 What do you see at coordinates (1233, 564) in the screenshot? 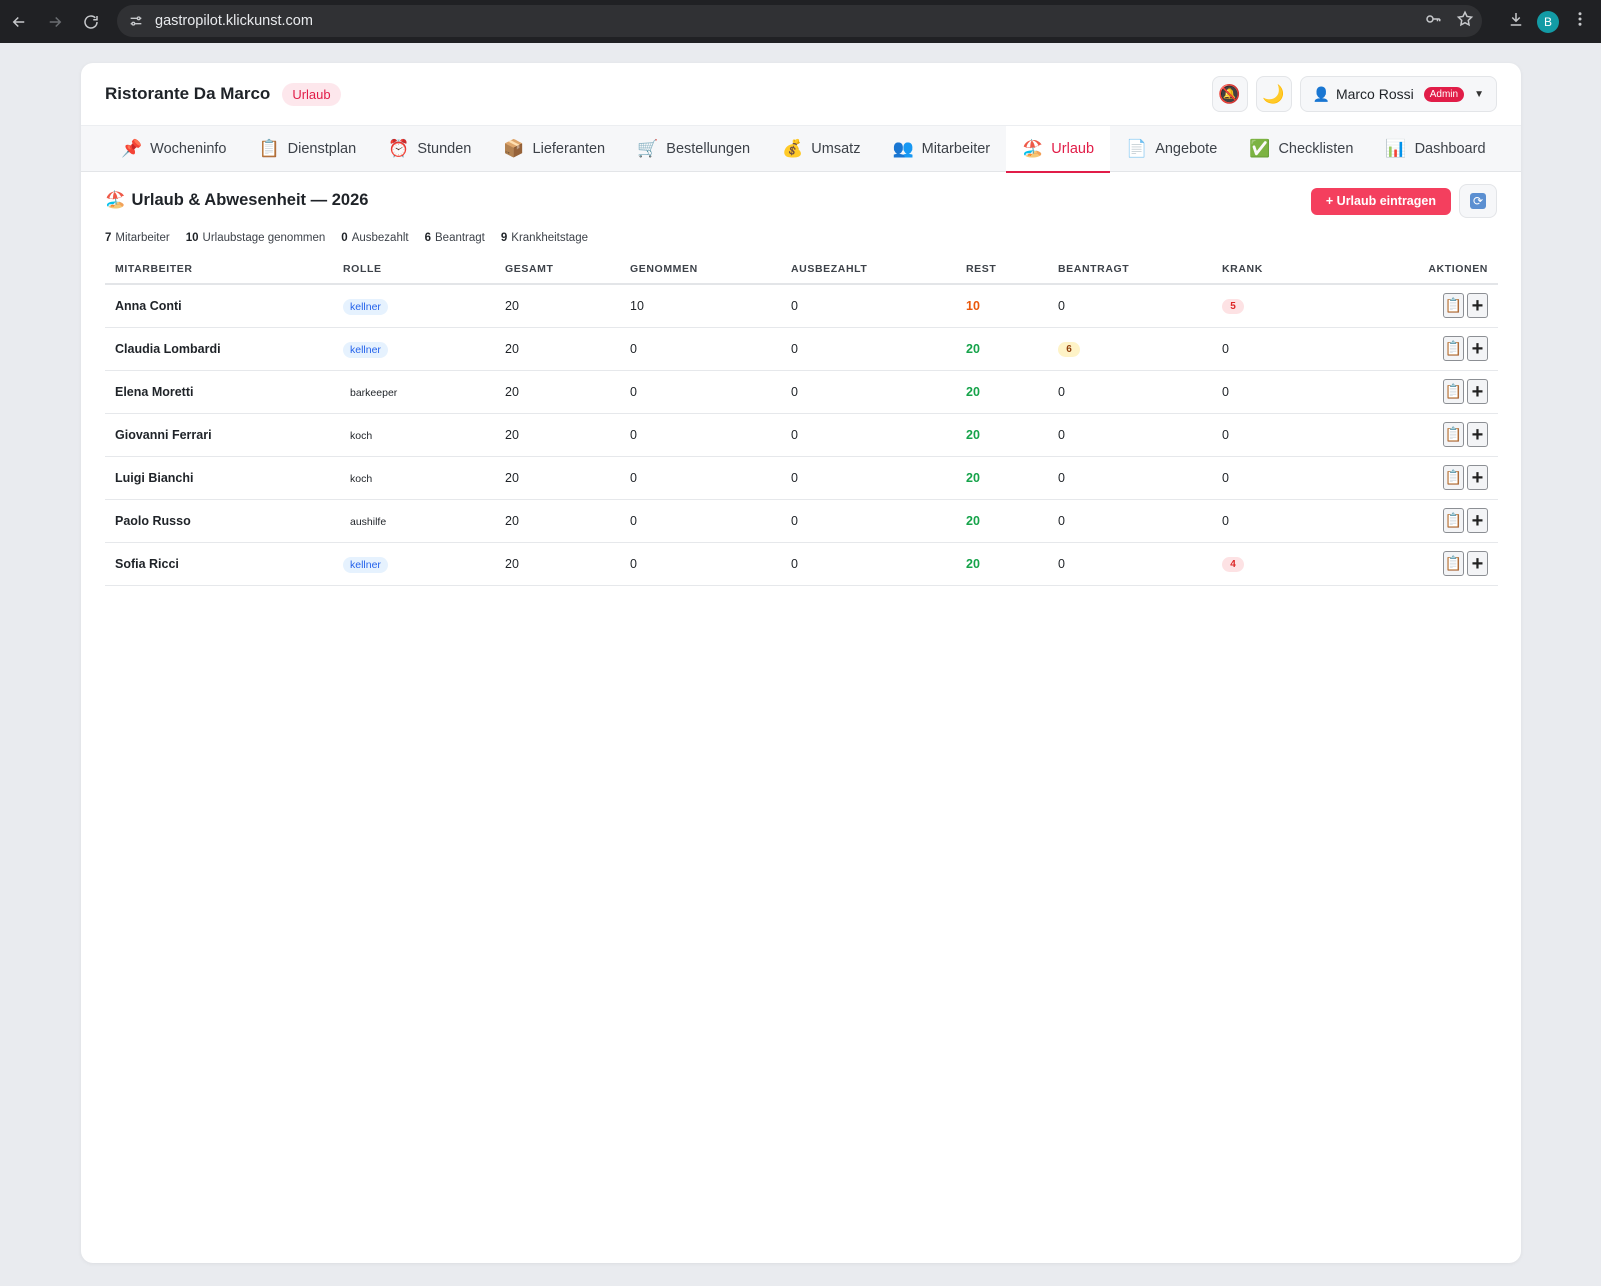
I see `sick-badge: 4` at bounding box center [1233, 564].